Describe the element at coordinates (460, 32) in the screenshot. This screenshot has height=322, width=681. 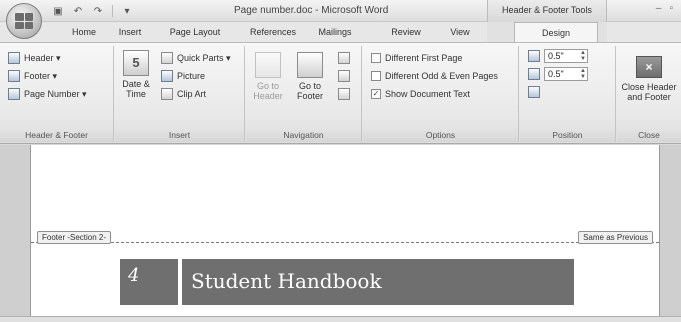
I see `tab-view: View` at that location.